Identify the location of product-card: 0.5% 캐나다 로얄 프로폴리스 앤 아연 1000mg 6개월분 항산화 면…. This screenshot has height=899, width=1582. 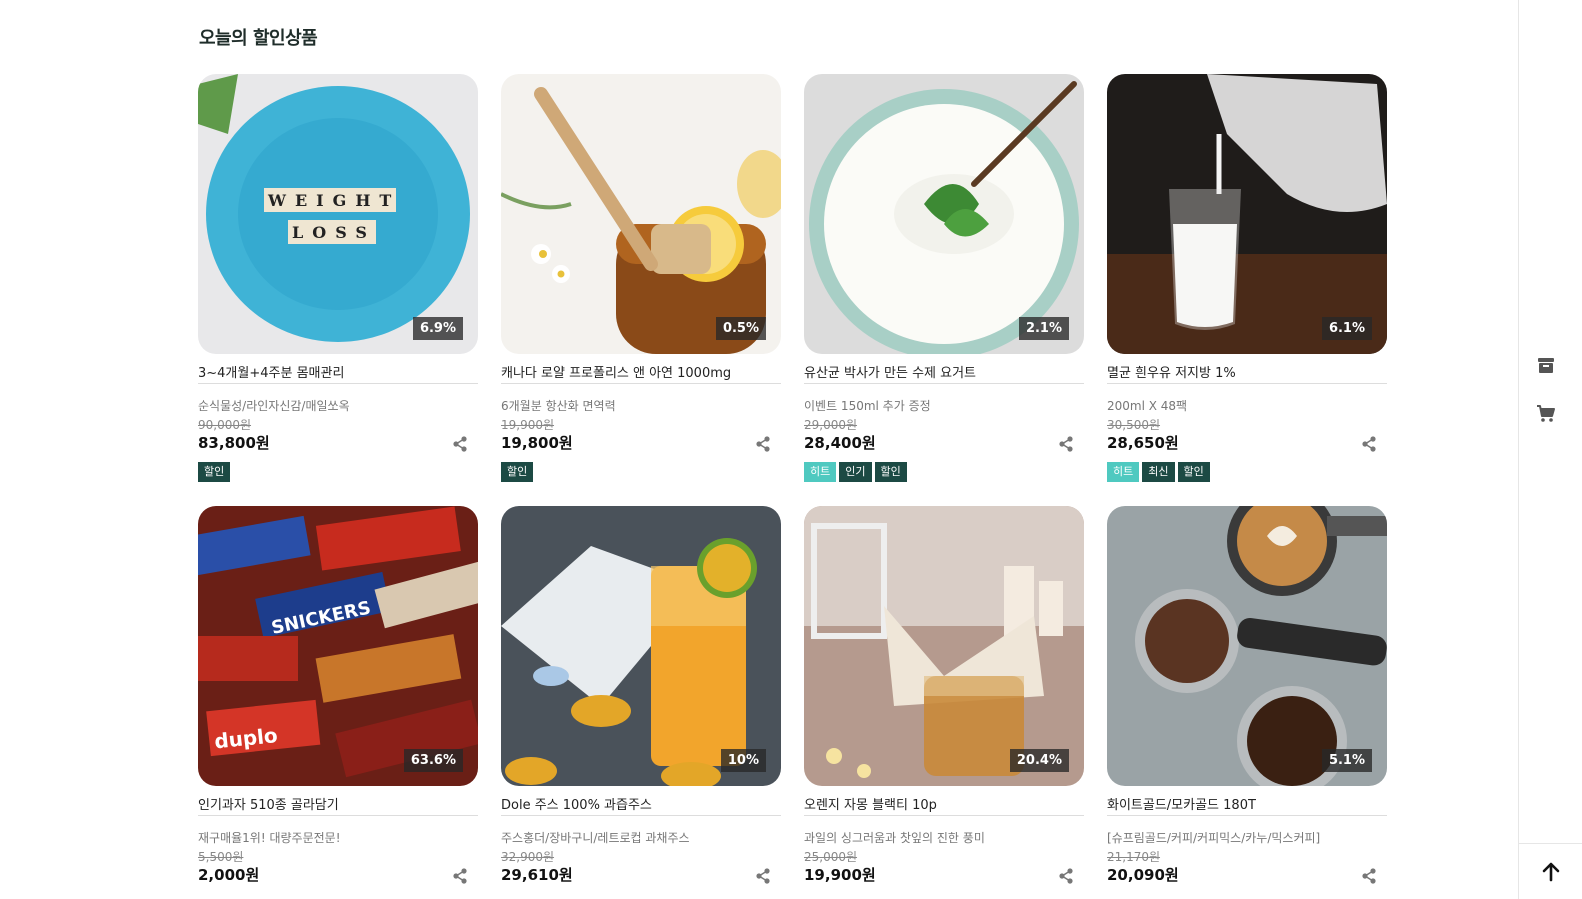
(641, 290).